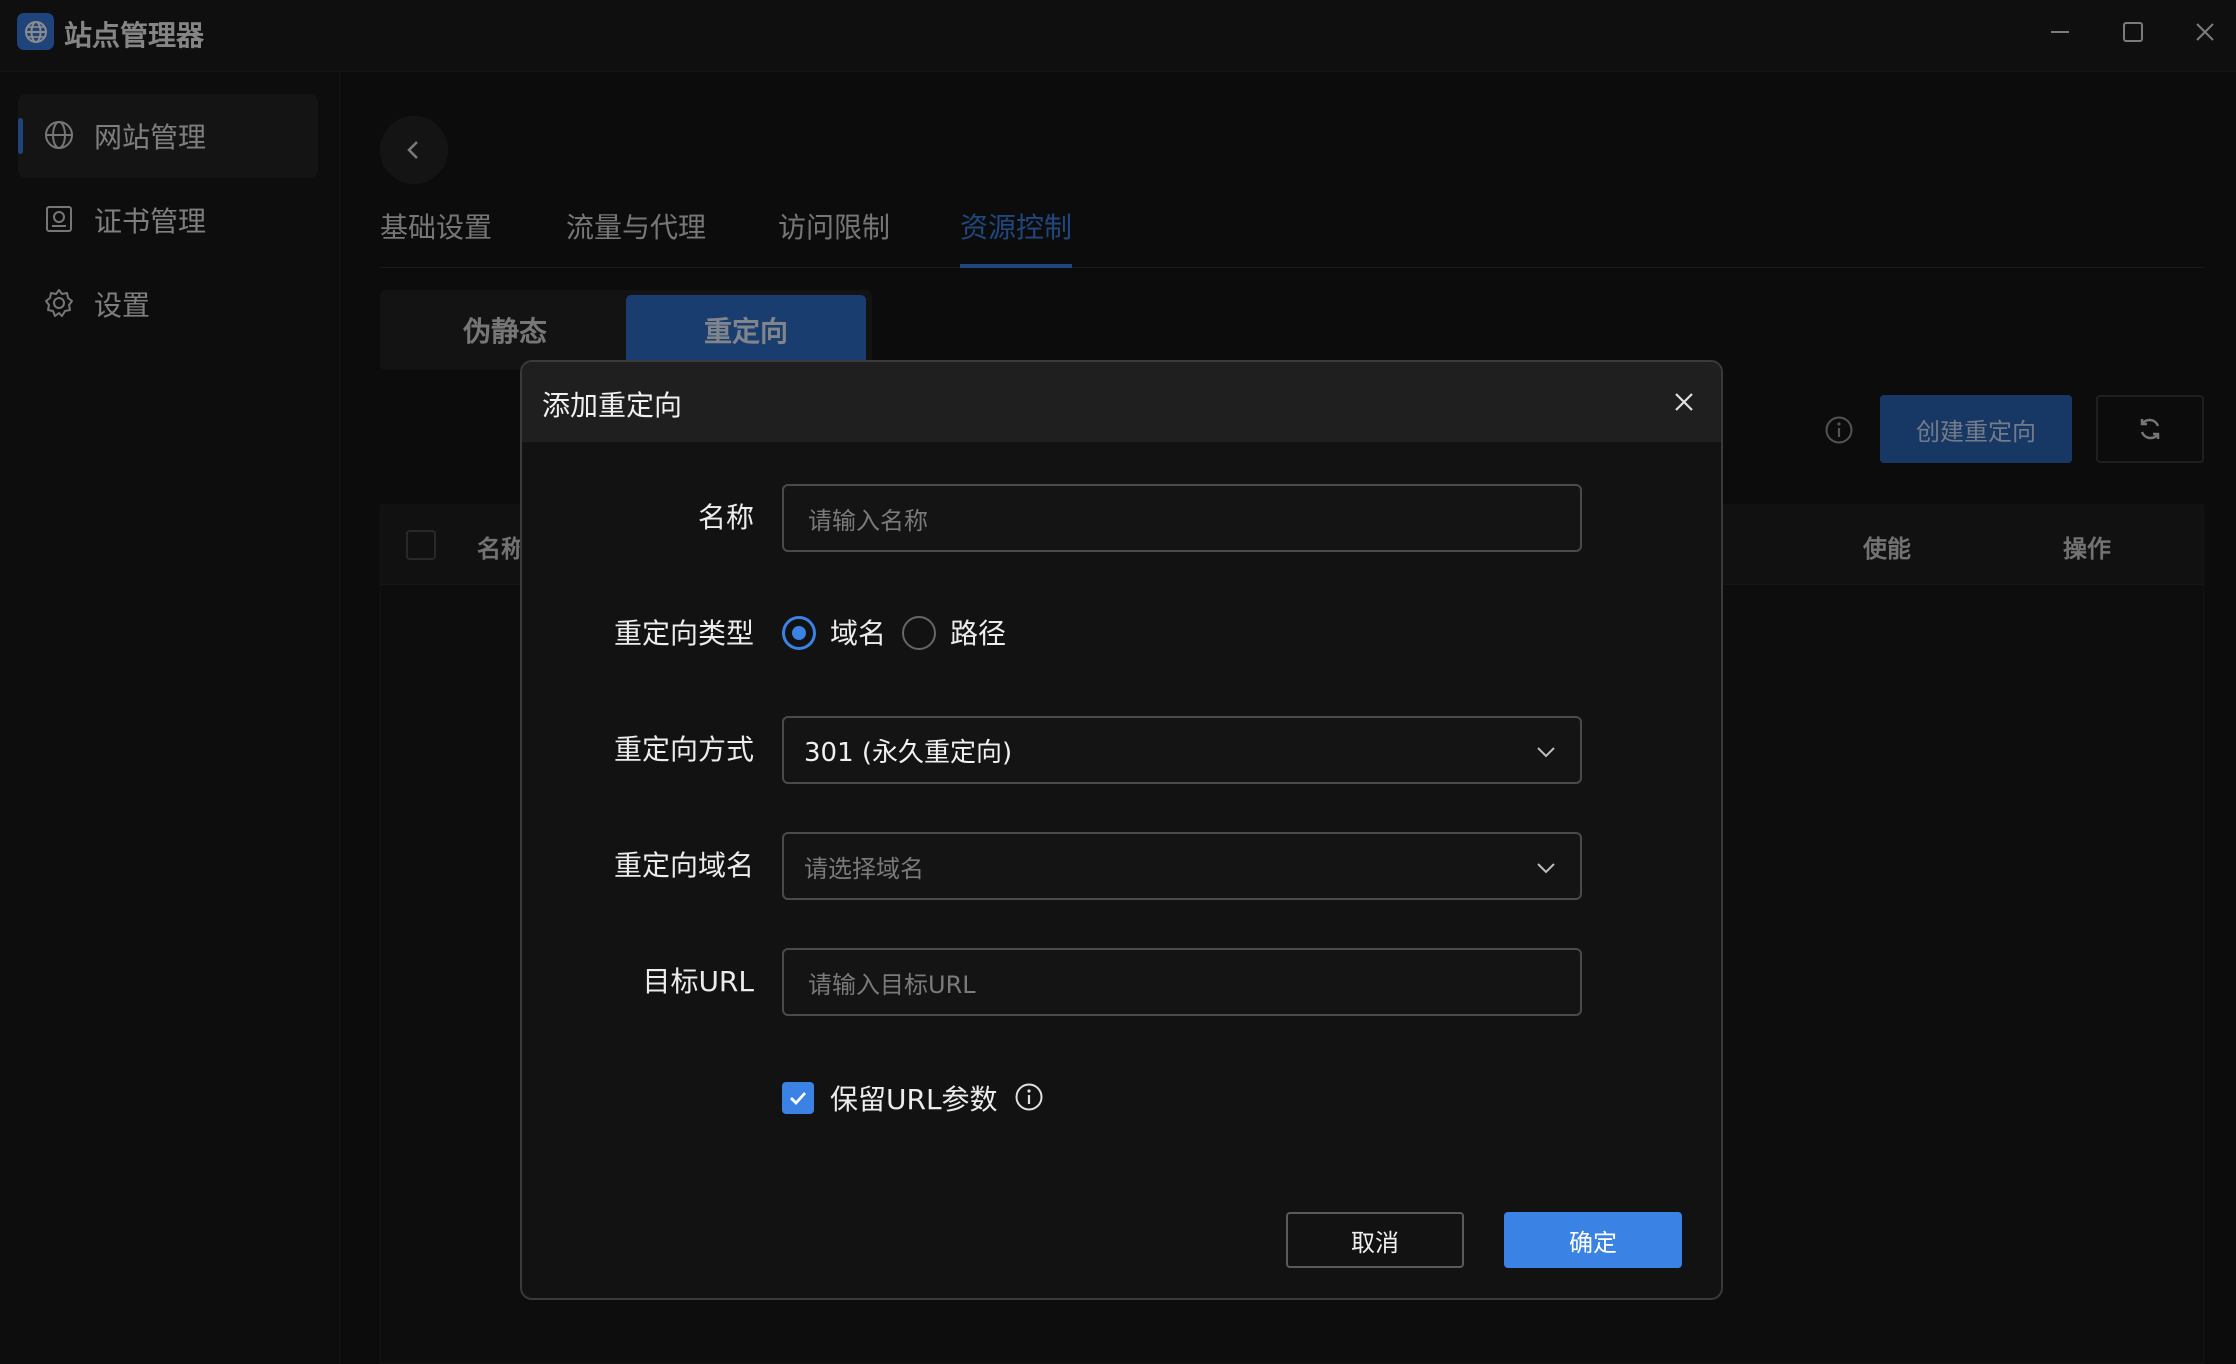 The width and height of the screenshot is (2236, 1364). What do you see at coordinates (1029, 1097) in the screenshot?
I see `info-icon` at bounding box center [1029, 1097].